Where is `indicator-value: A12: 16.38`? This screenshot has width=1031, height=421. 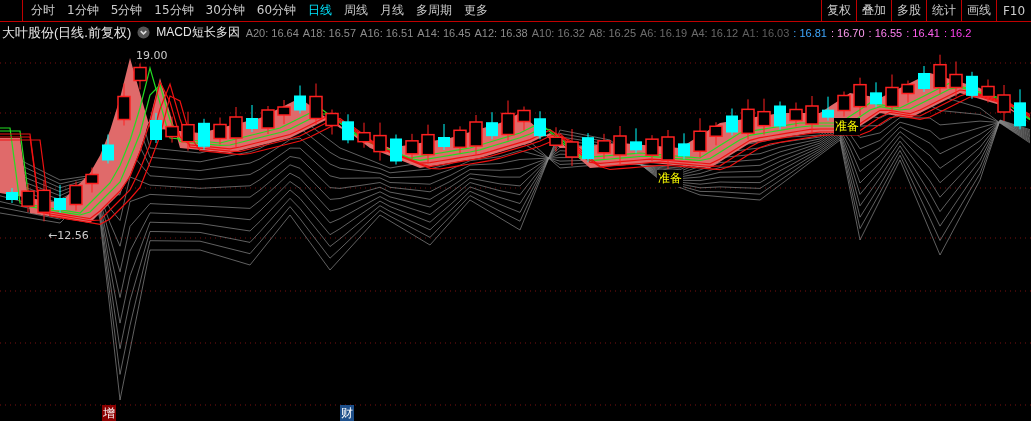
indicator-value: A12: 16.38 is located at coordinates (501, 32).